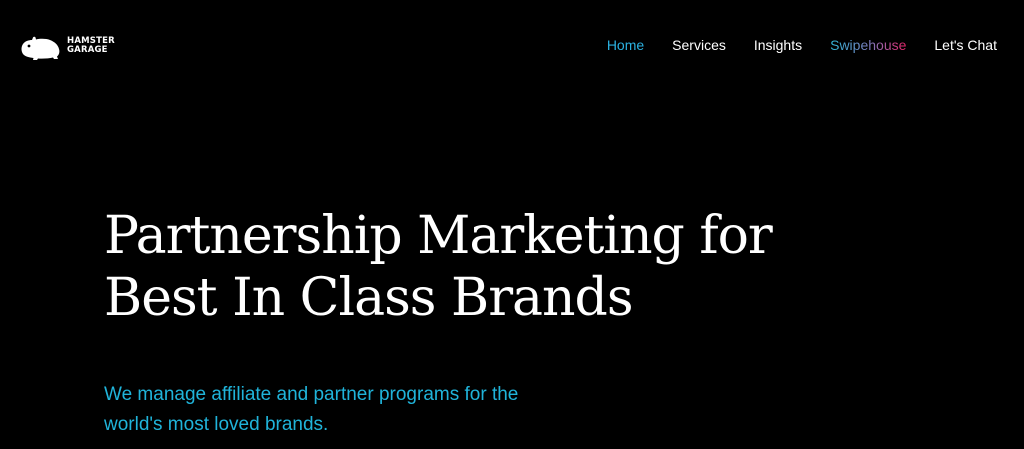 The image size is (1024, 449). Describe the element at coordinates (868, 45) in the screenshot. I see `nav-item-swipehouse: Swipehouse` at that location.